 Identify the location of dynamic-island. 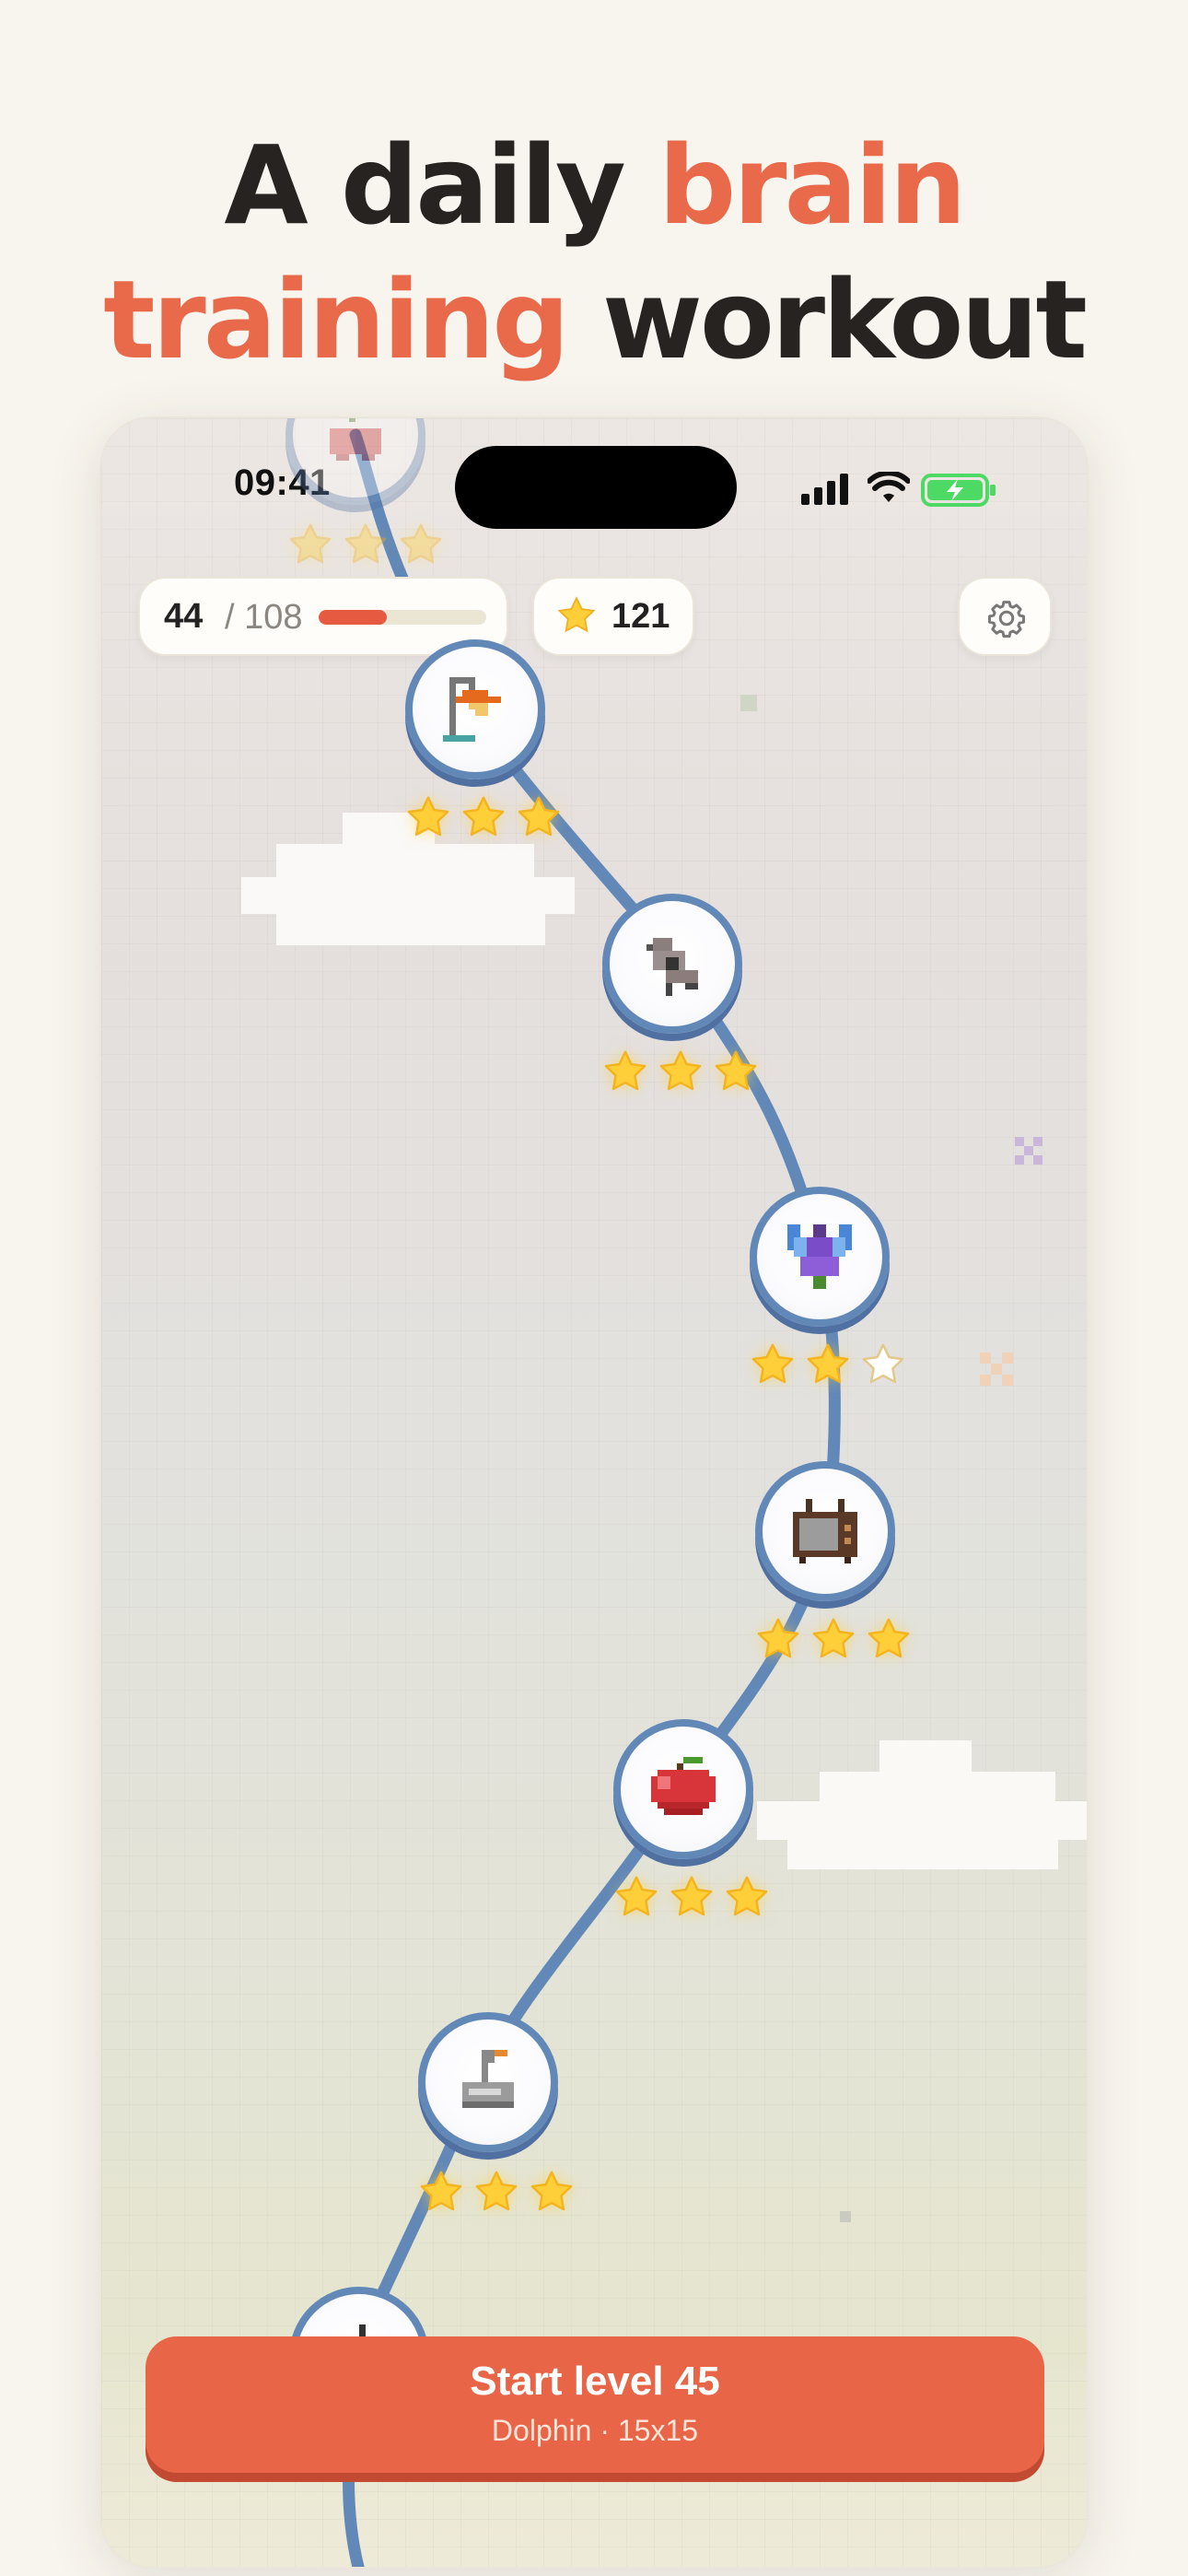
(596, 487).